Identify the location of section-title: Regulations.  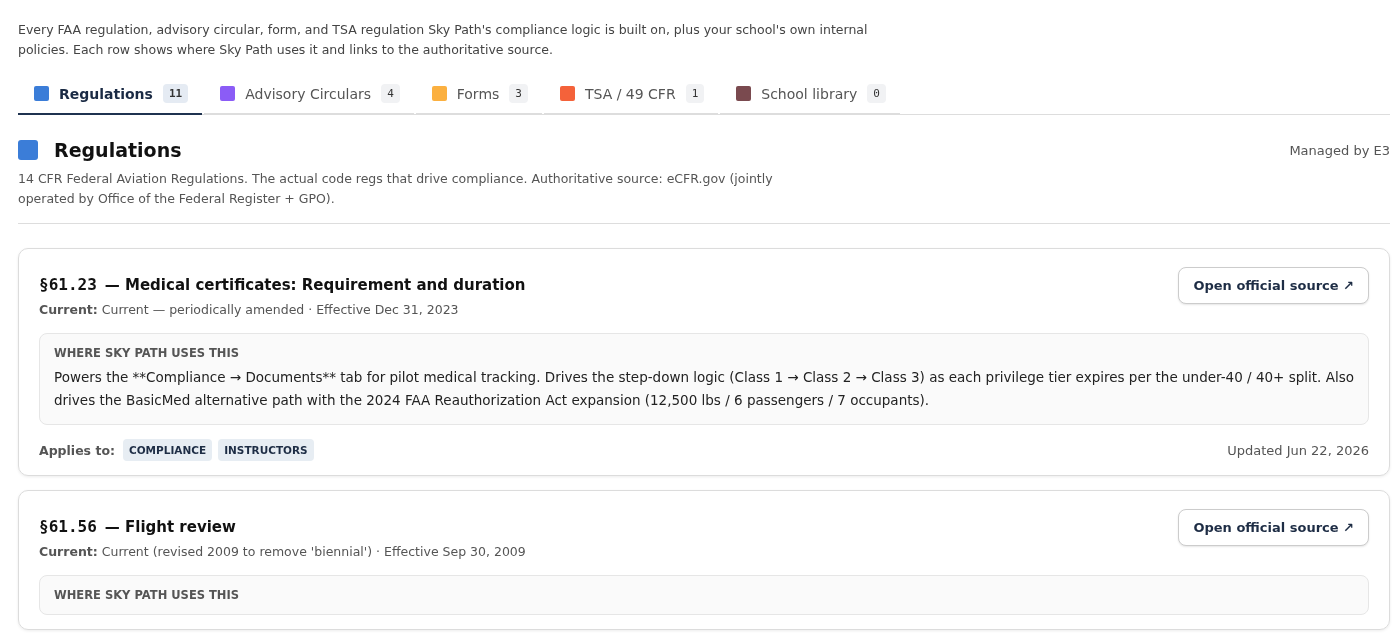
(118, 150).